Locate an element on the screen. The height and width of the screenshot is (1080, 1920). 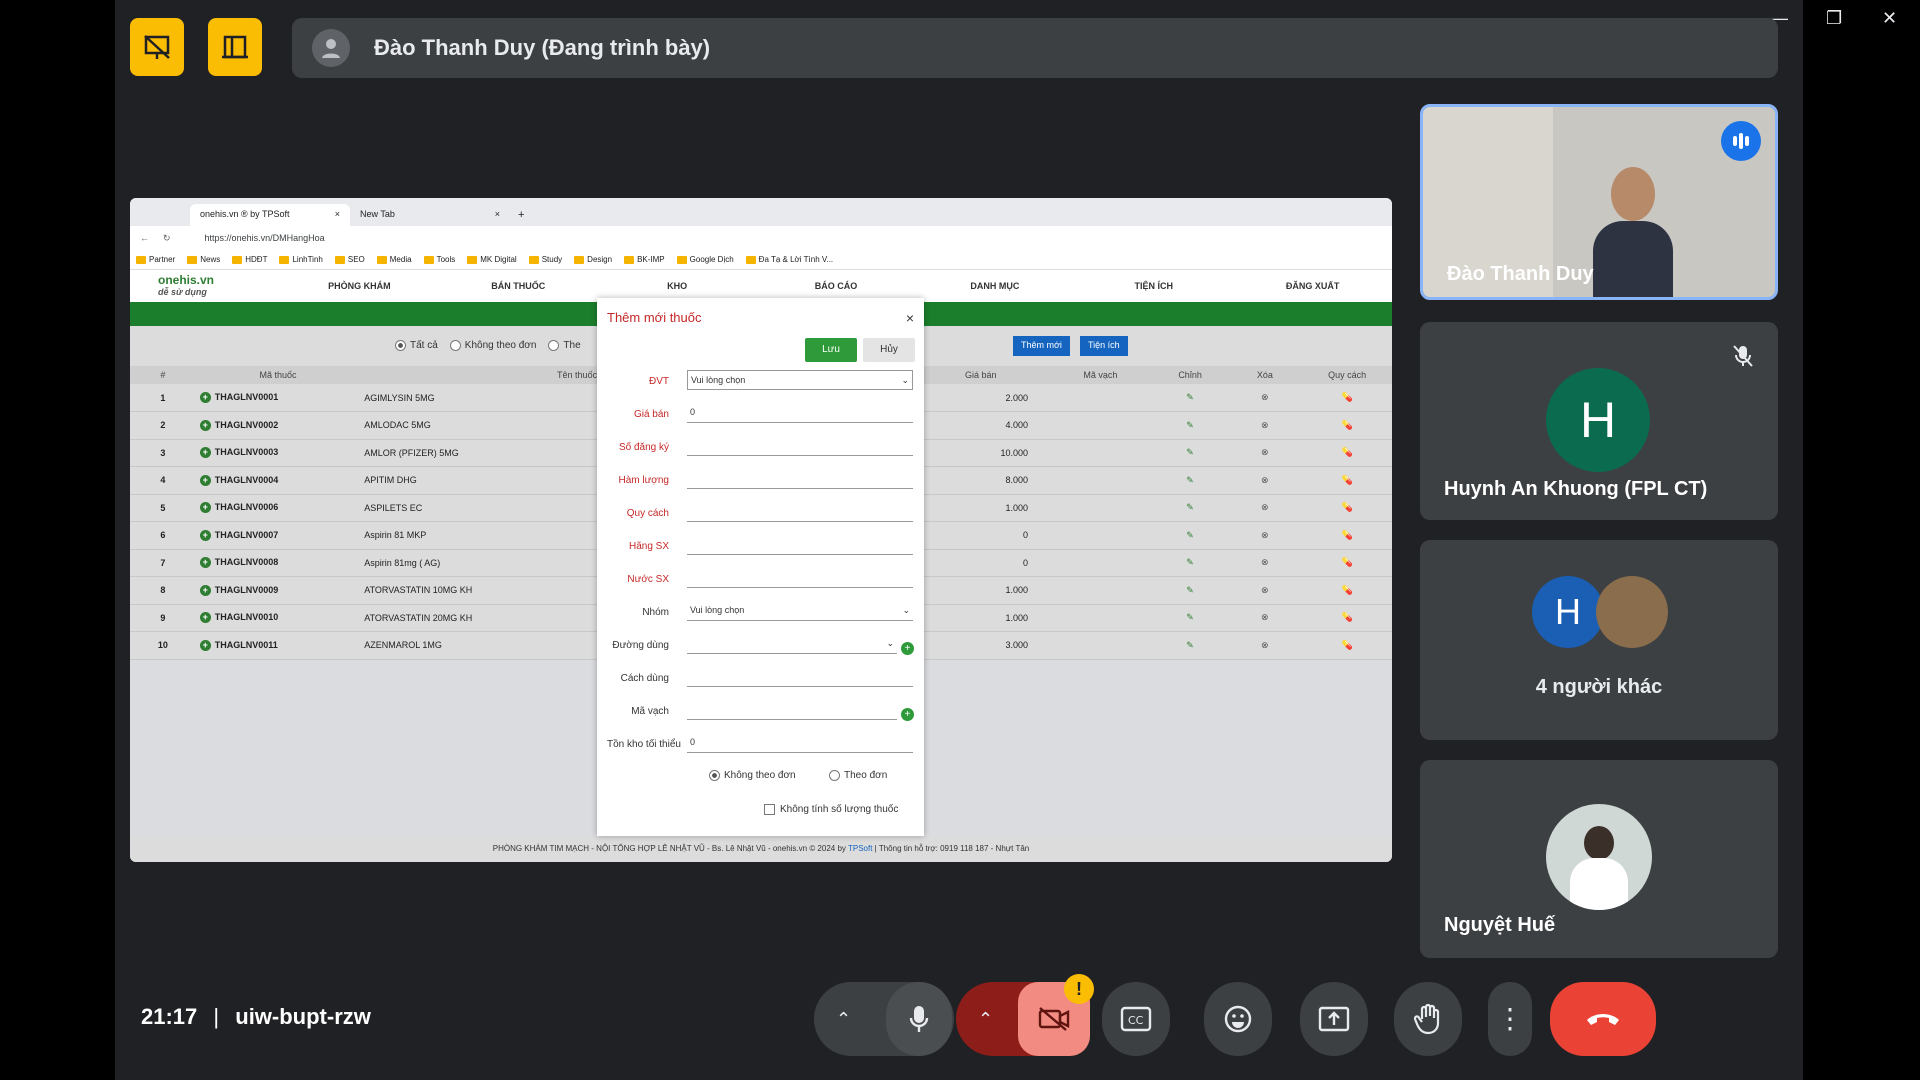
bookmark-item: MK Digital is located at coordinates (491, 259).